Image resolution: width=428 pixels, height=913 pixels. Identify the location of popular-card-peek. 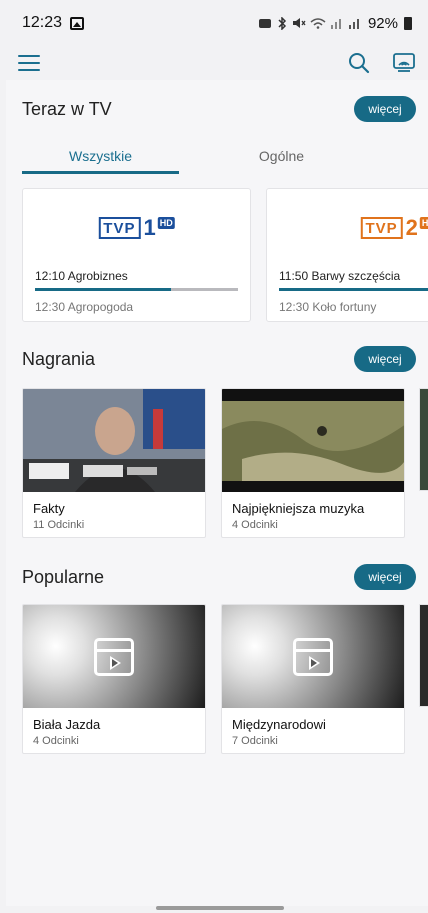
(423, 655).